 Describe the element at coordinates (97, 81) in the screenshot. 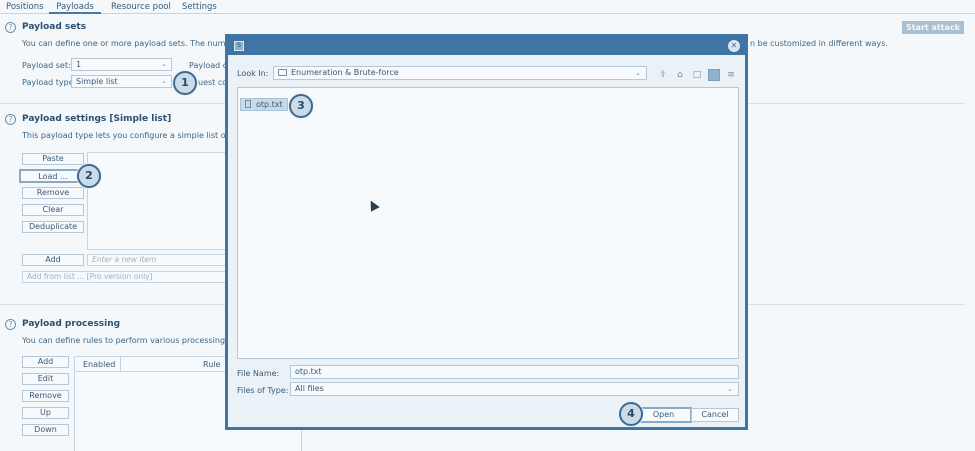

I see `payload-type-value: Simple list` at that location.